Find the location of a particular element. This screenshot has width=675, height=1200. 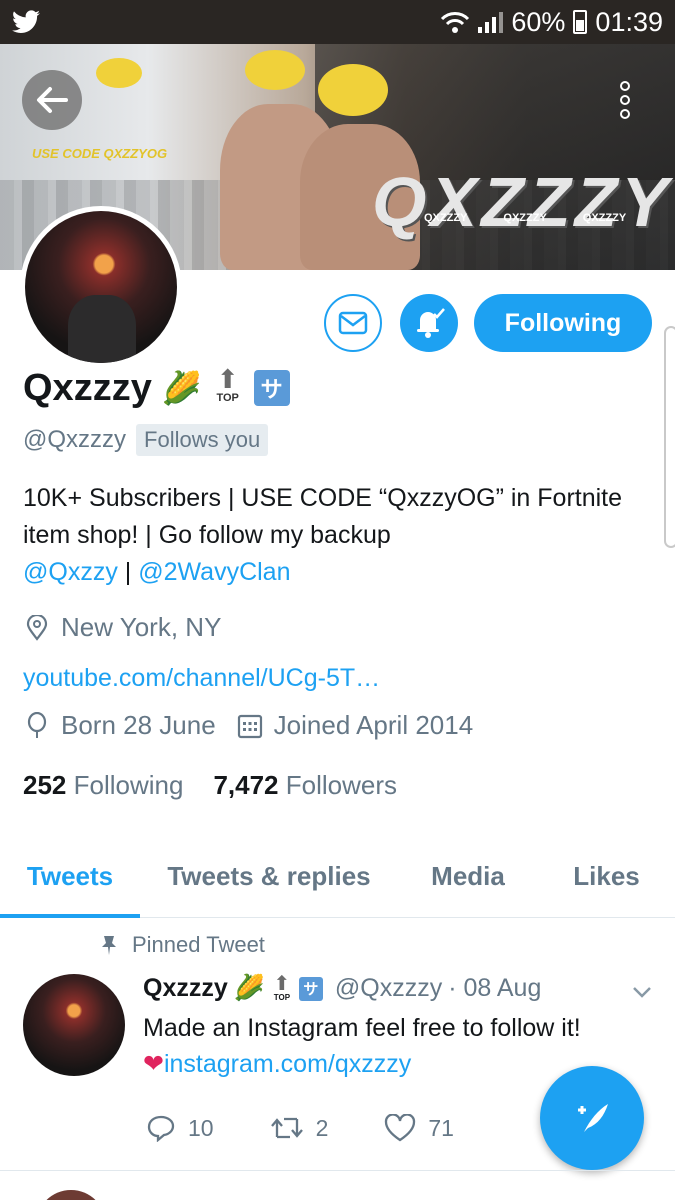

bio-mention-link: @2WavyClan is located at coordinates (214, 572).